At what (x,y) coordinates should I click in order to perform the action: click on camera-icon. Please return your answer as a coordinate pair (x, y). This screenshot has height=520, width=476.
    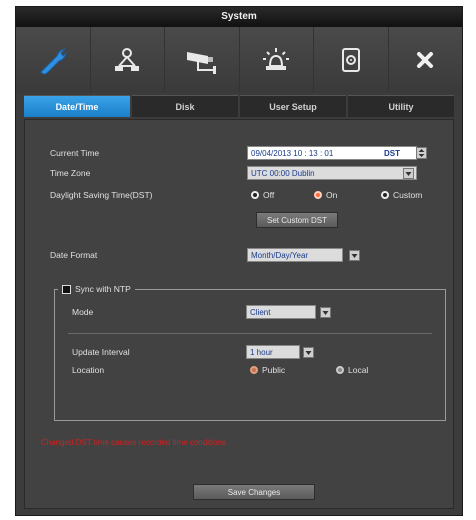
    Looking at the image, I should click on (201, 63).